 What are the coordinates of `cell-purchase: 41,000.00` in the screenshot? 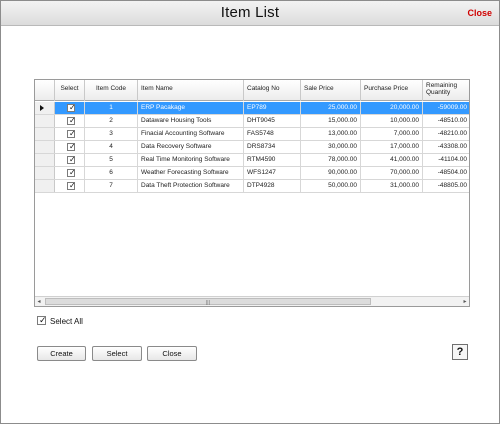 It's located at (392, 160).